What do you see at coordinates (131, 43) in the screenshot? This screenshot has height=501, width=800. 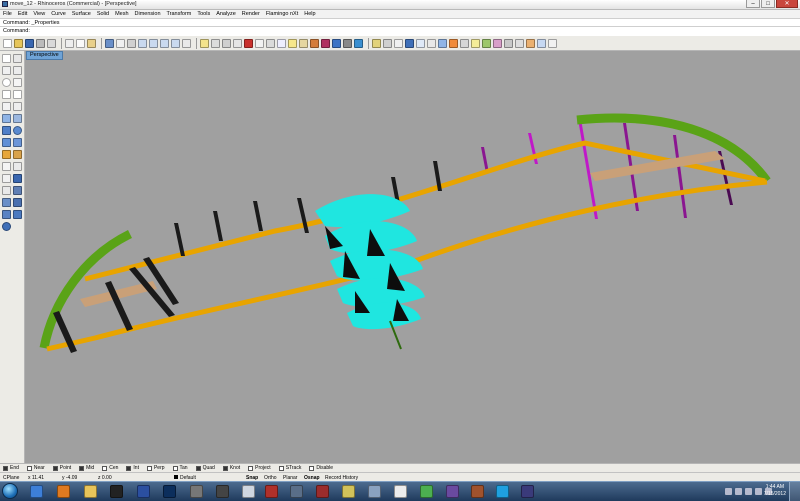 I see `rotate-view-icon` at bounding box center [131, 43].